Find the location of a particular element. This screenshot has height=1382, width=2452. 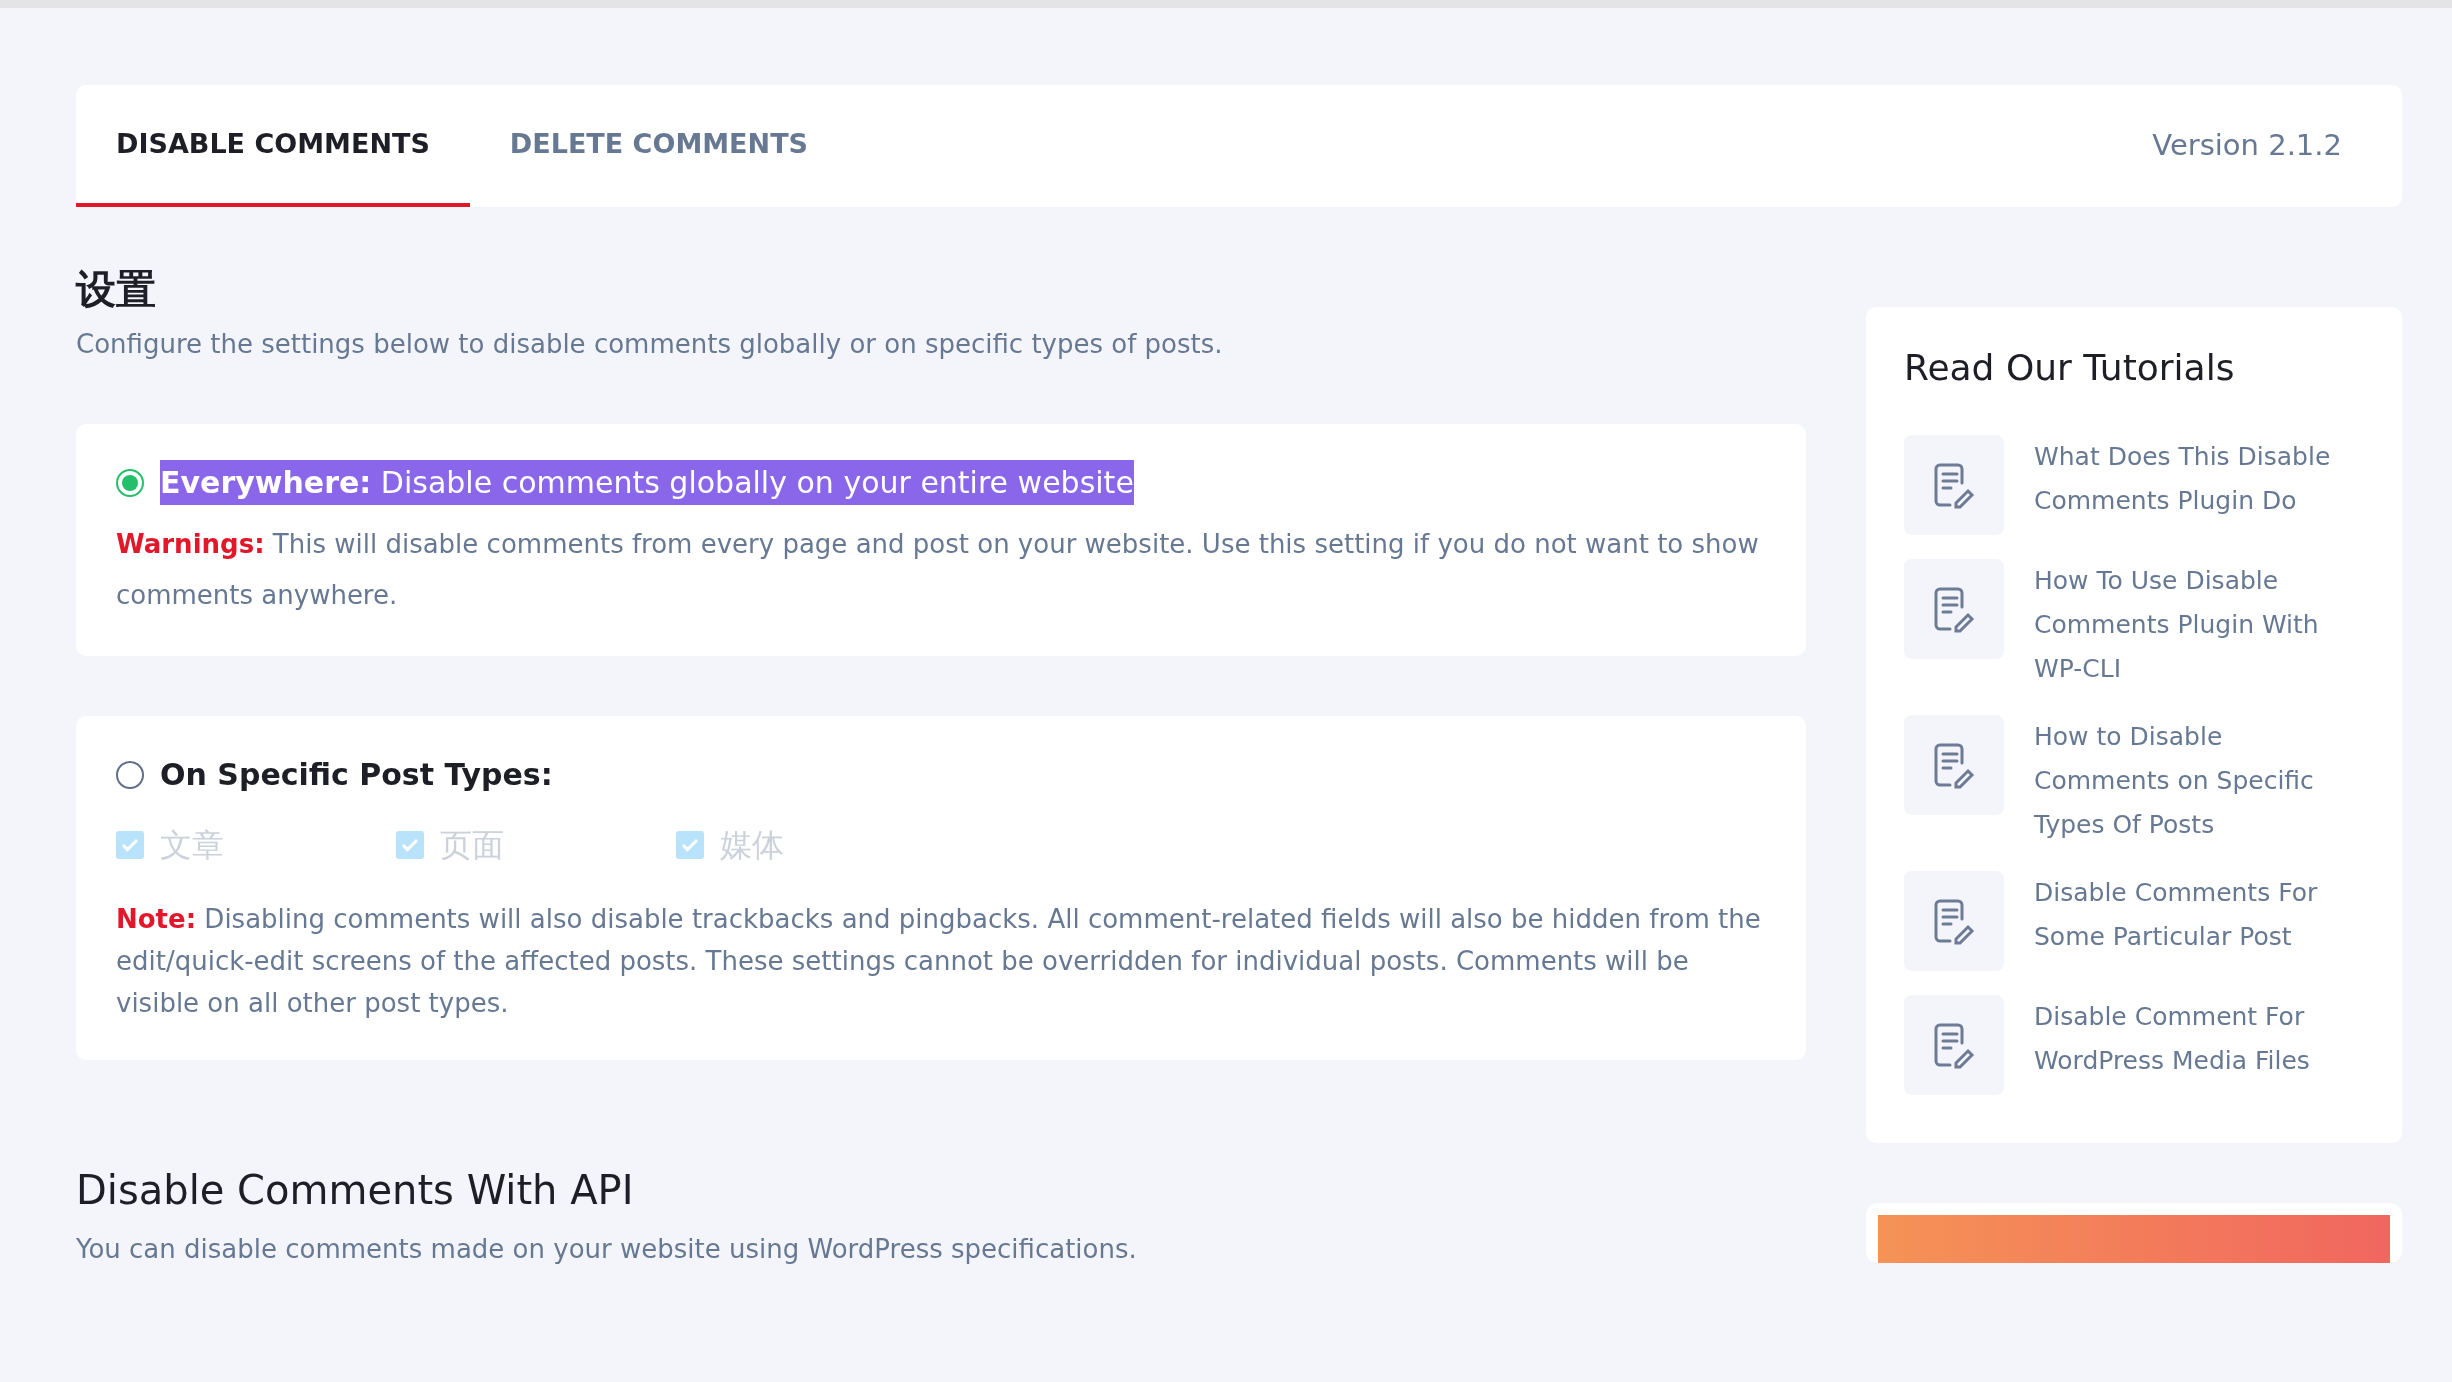

note-text: Note: Disabling comments will also disable trackbacks and pingbacks. All comment-related fields will also be hidden from the edit/quick-edit screens of the affected posts. These settings cannot be overridden for individual posts. Comments will be visible on all other post types. is located at coordinates (939, 961).